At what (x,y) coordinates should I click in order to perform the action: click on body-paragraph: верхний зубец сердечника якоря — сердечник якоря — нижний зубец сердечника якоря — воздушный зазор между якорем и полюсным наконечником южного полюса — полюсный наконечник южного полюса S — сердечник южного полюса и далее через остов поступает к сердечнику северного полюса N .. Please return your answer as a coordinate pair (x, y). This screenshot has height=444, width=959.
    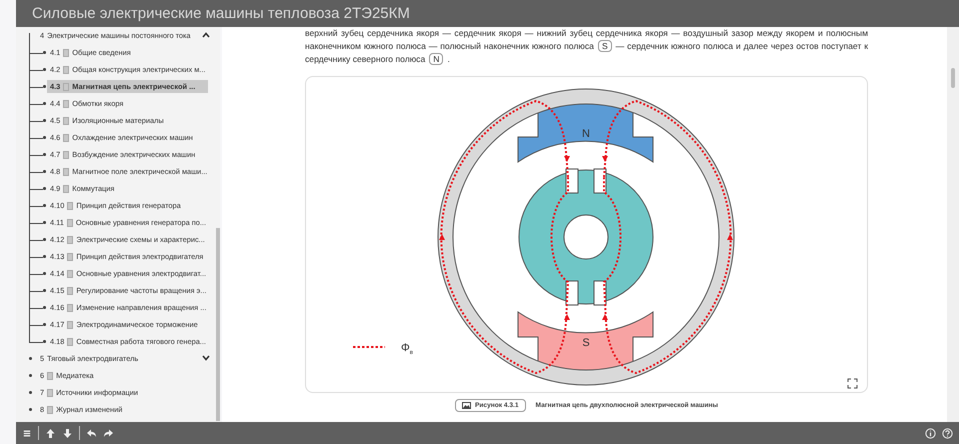
    Looking at the image, I should click on (586, 46).